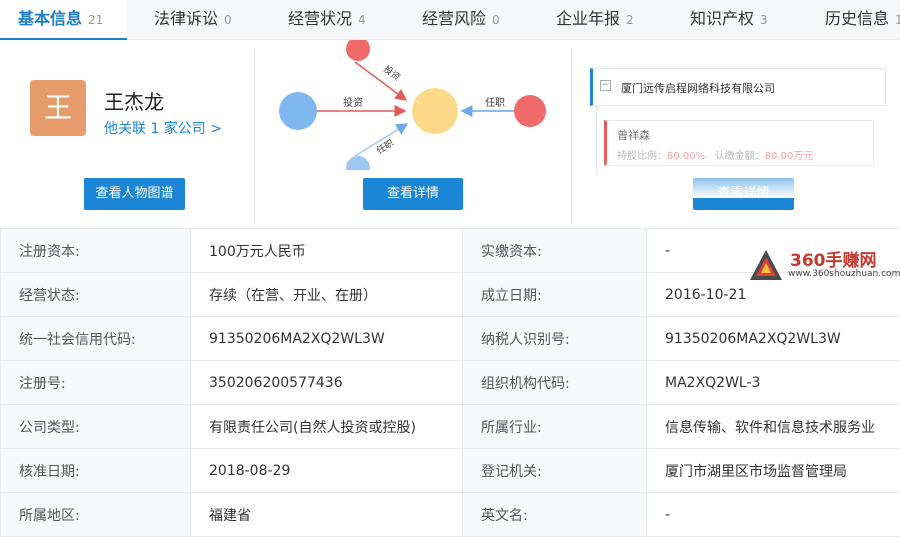  I want to click on info-row: 核准日期:2018-08-29登记机关:厦门市湖里区市场监督管理局, so click(450, 471).